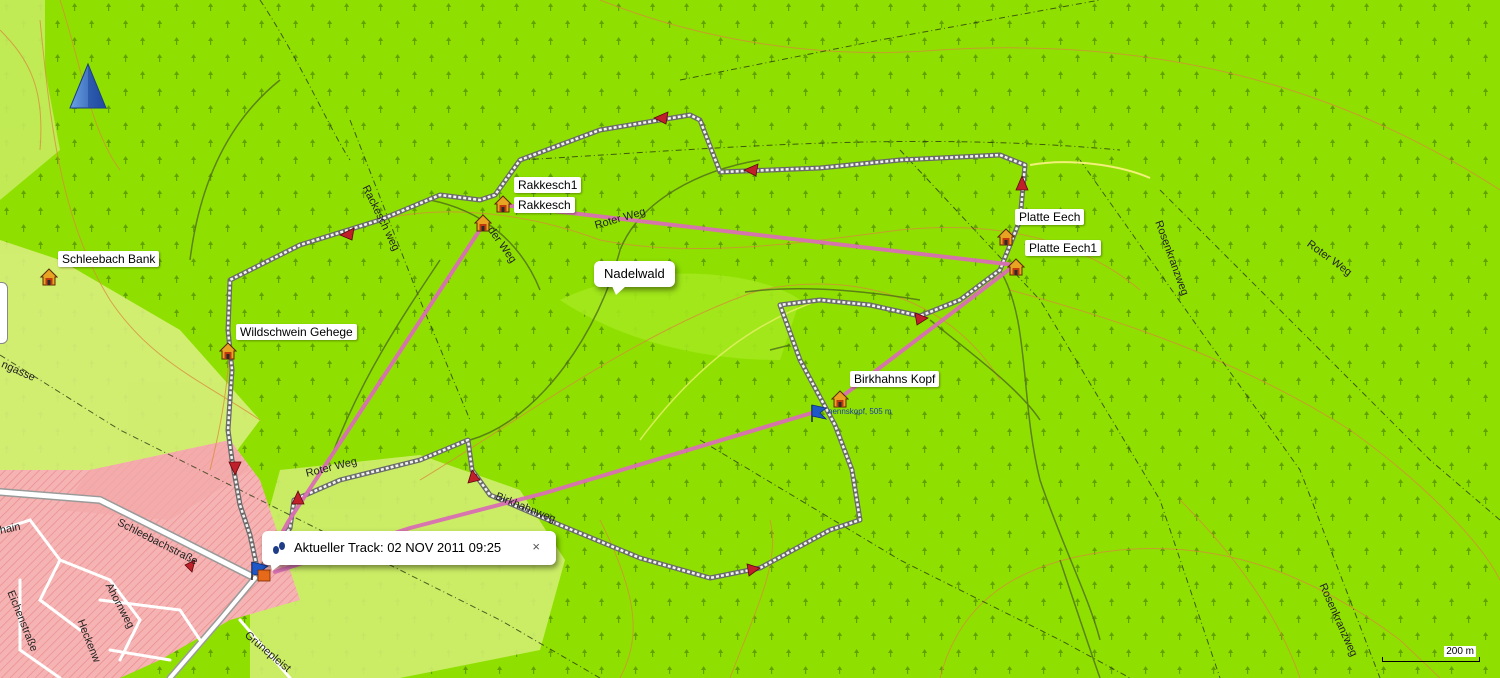 This screenshot has height=678, width=1500. I want to click on scale-bar: 200 m, so click(1431, 655).